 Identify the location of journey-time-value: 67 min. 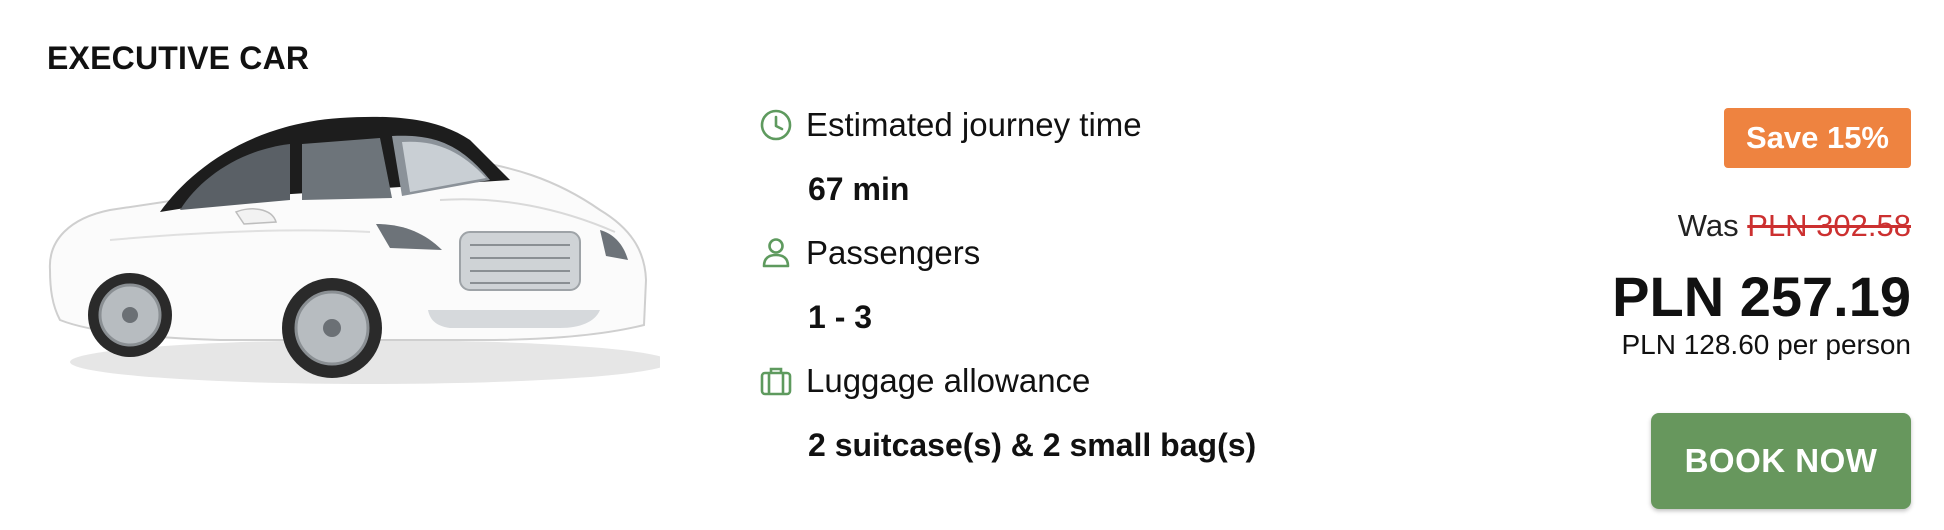
(859, 189).